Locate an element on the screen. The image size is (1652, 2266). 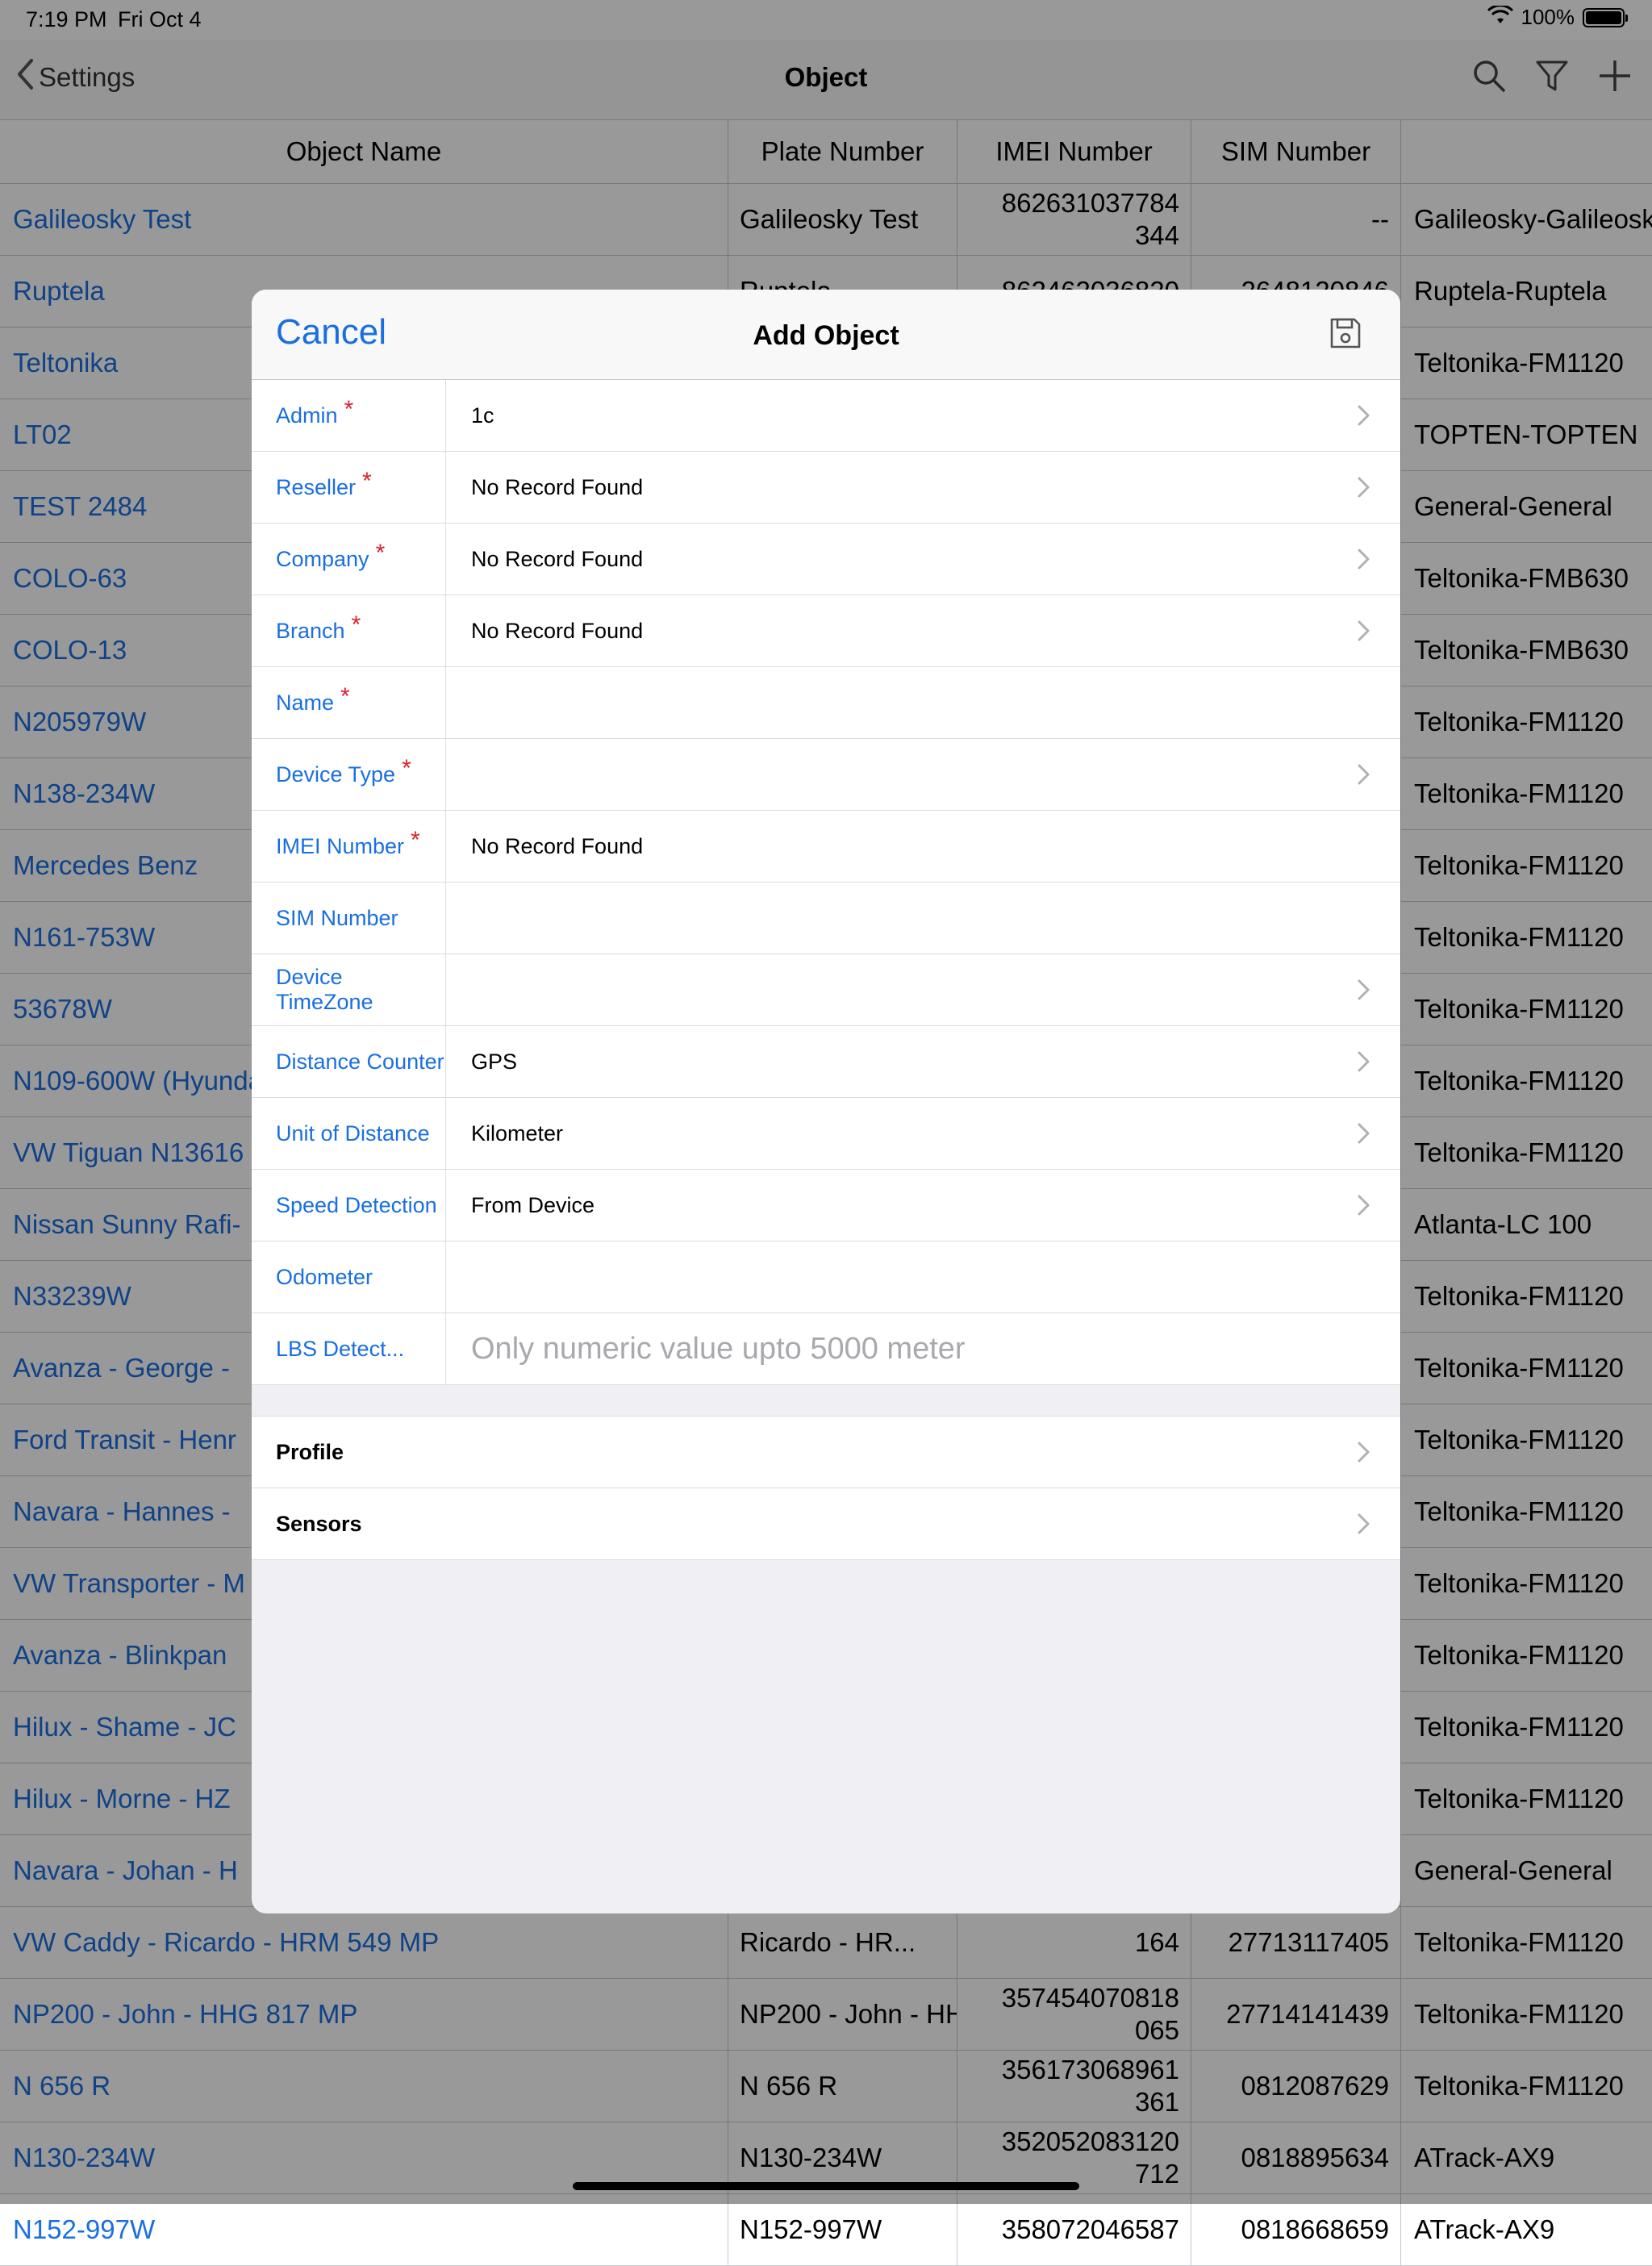
field-value: Only numeric value upto 5000 meter is located at coordinates (718, 1348).